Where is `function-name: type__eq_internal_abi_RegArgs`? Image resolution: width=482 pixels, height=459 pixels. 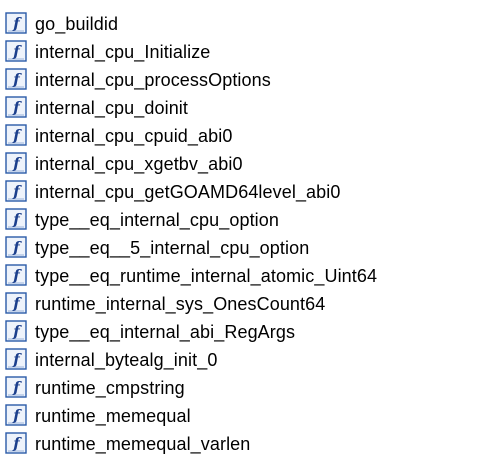 function-name: type__eq_internal_abi_RegArgs is located at coordinates (165, 332).